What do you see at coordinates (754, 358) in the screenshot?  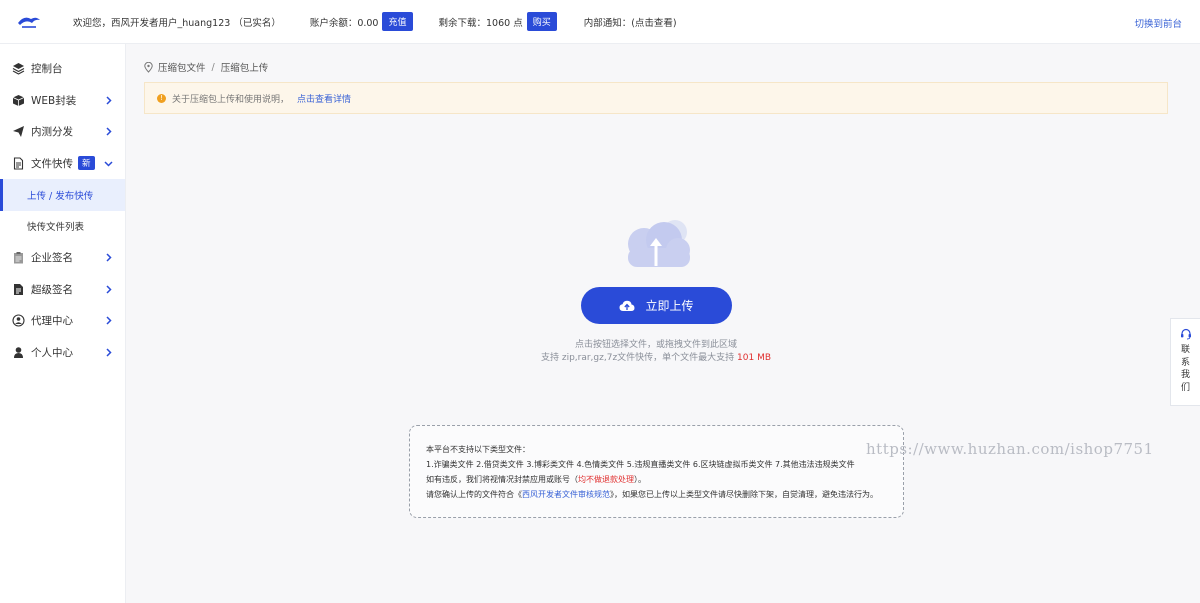 I see `max-size: 101 MB` at bounding box center [754, 358].